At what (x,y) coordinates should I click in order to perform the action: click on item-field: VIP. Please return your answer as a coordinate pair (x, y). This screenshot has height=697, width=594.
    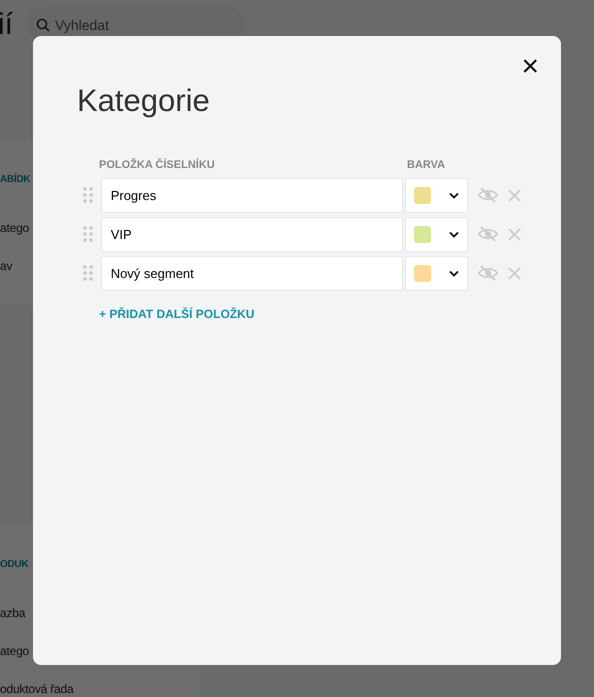
    Looking at the image, I should click on (251, 234).